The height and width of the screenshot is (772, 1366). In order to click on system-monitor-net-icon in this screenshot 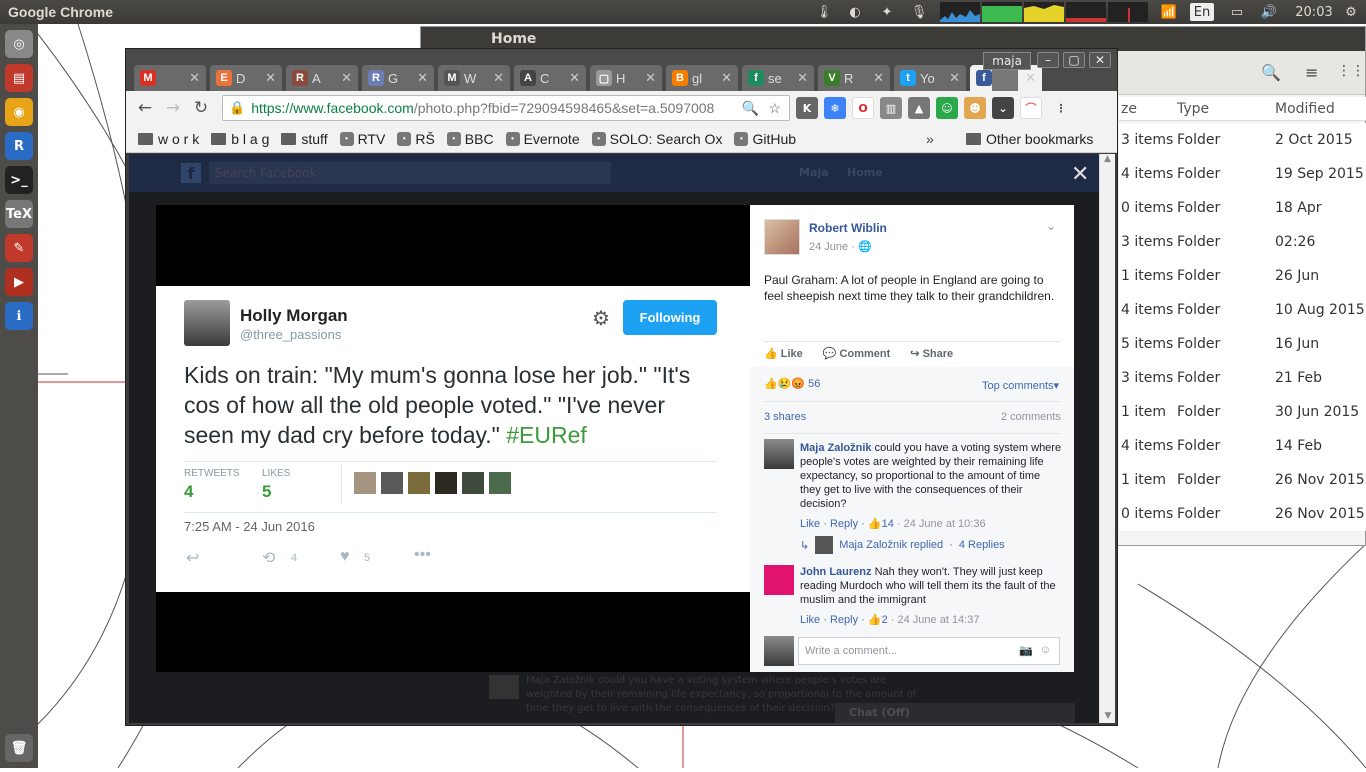, I will do `click(1086, 12)`.